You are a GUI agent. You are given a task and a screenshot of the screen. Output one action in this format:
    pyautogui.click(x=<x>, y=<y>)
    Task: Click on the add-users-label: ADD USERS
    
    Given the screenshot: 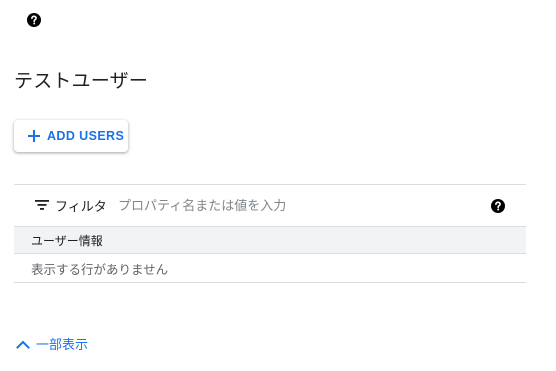 What is the action you would take?
    pyautogui.click(x=86, y=136)
    